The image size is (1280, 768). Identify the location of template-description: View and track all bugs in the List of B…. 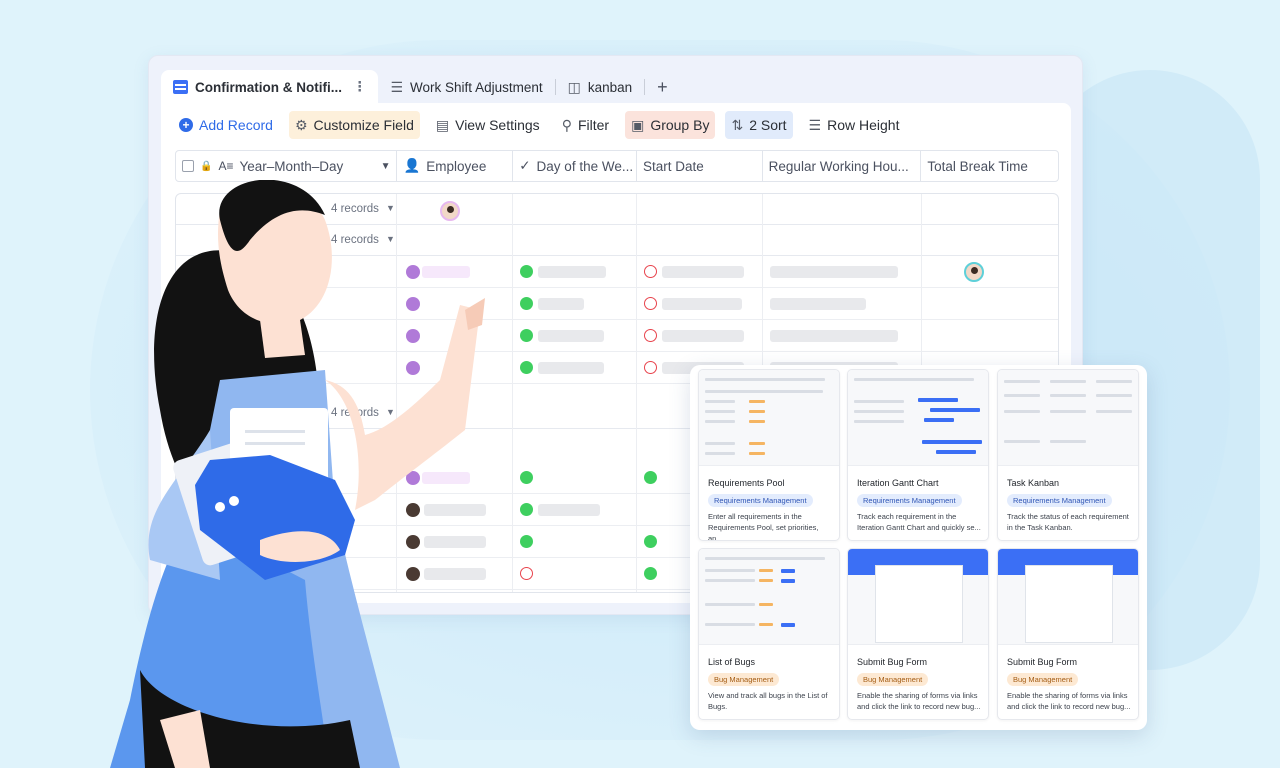
(768, 701).